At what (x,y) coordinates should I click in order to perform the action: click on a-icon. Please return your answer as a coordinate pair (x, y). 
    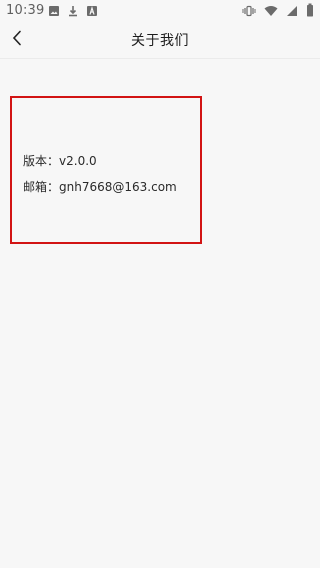
    Looking at the image, I should click on (92, 11).